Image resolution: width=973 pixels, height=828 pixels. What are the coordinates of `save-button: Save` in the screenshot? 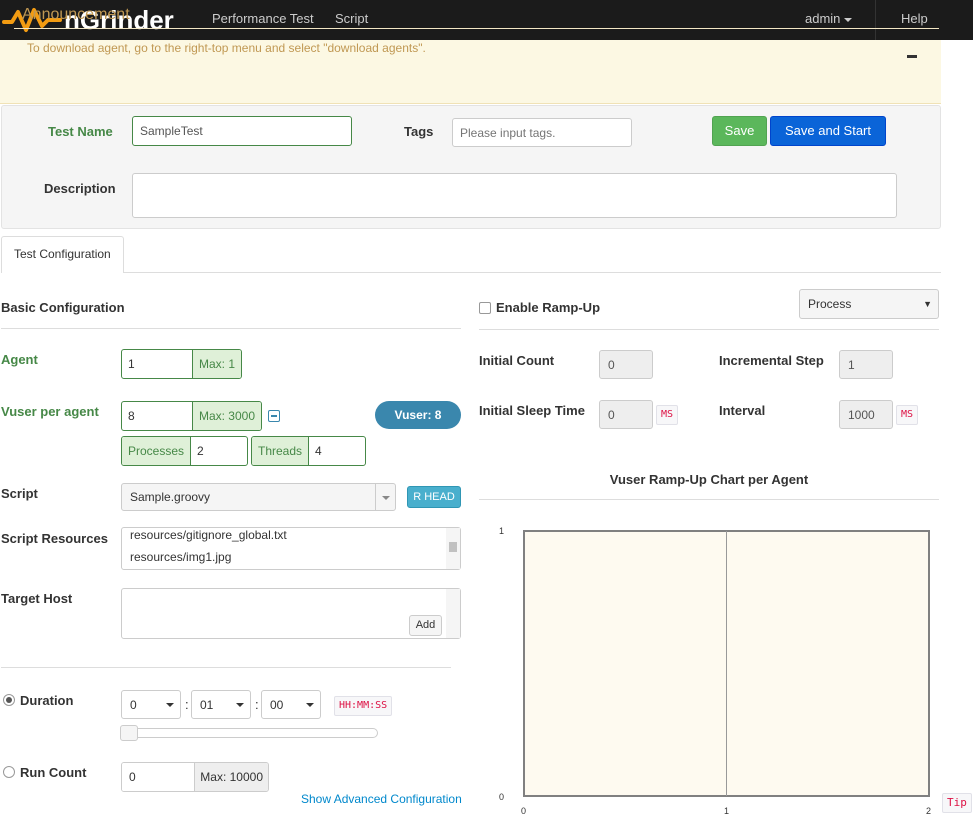 It's located at (739, 131).